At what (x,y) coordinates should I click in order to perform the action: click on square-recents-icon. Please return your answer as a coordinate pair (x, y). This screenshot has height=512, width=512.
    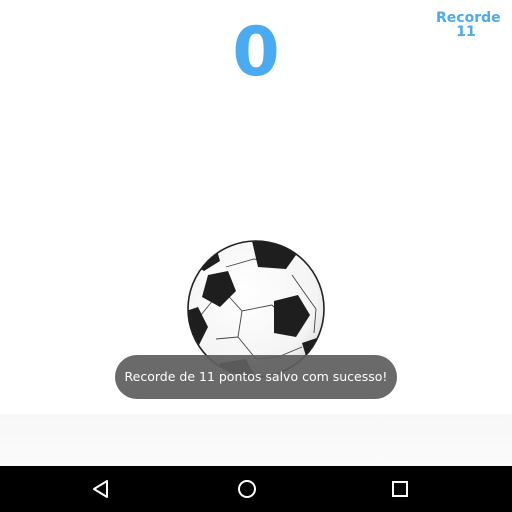
    Looking at the image, I should click on (400, 489).